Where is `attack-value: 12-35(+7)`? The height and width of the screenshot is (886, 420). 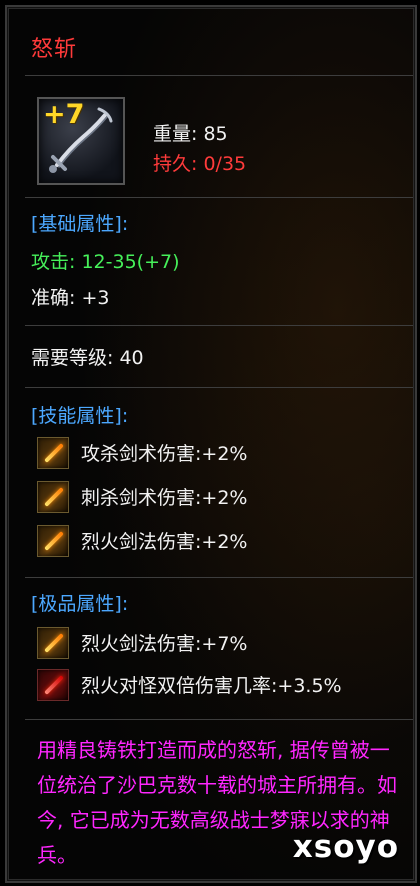
attack-value: 12-35(+7) is located at coordinates (130, 262).